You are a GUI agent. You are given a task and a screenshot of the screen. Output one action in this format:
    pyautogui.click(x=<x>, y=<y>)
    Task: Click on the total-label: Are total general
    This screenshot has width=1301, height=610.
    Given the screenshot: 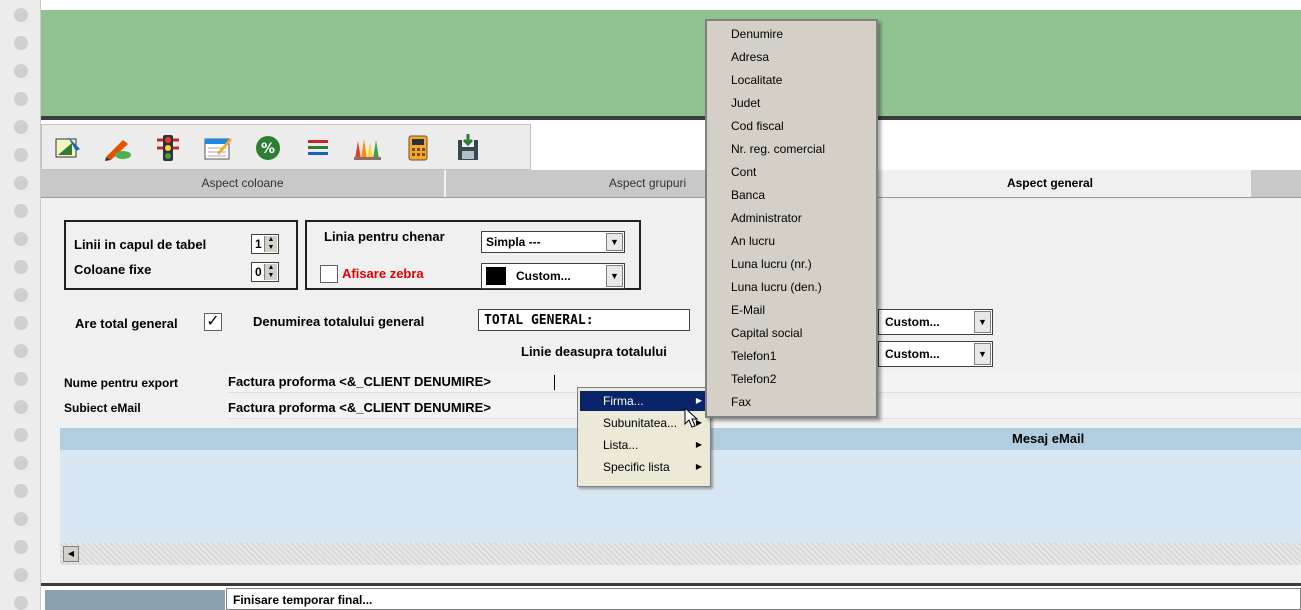 What is the action you would take?
    pyautogui.click(x=126, y=323)
    